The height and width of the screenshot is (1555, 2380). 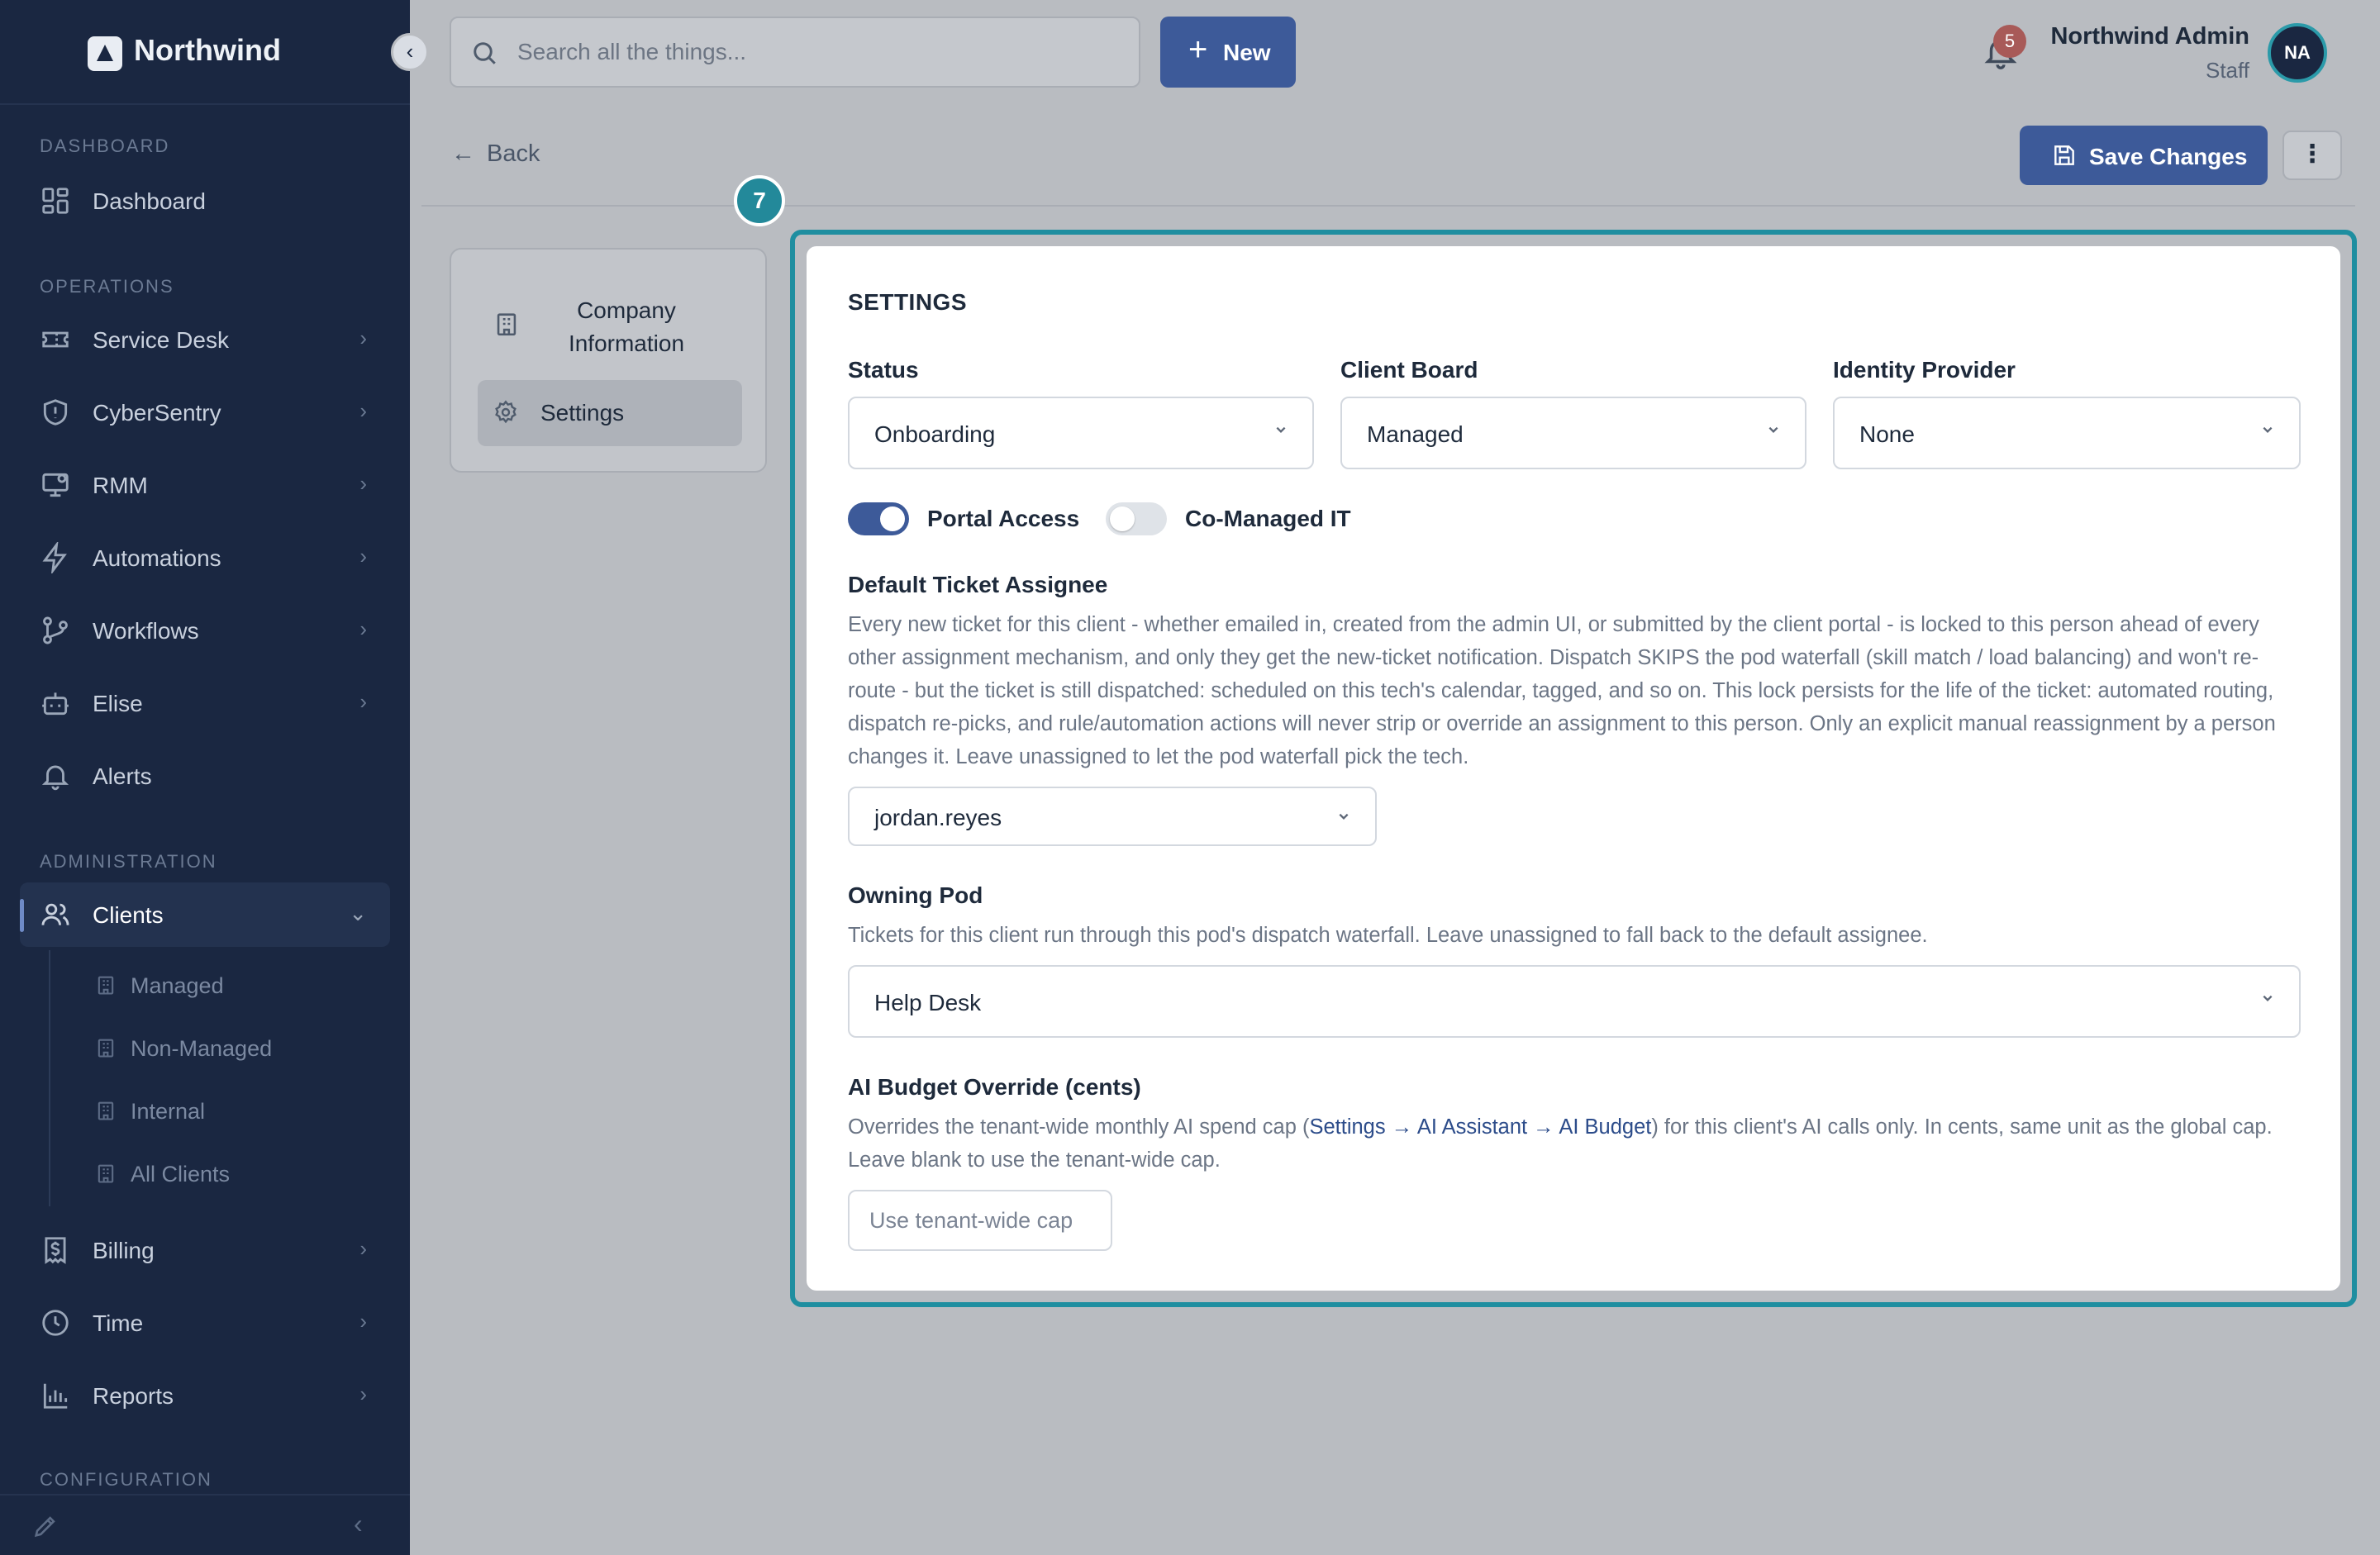 I want to click on co-managed-it-toggle, so click(x=1136, y=518).